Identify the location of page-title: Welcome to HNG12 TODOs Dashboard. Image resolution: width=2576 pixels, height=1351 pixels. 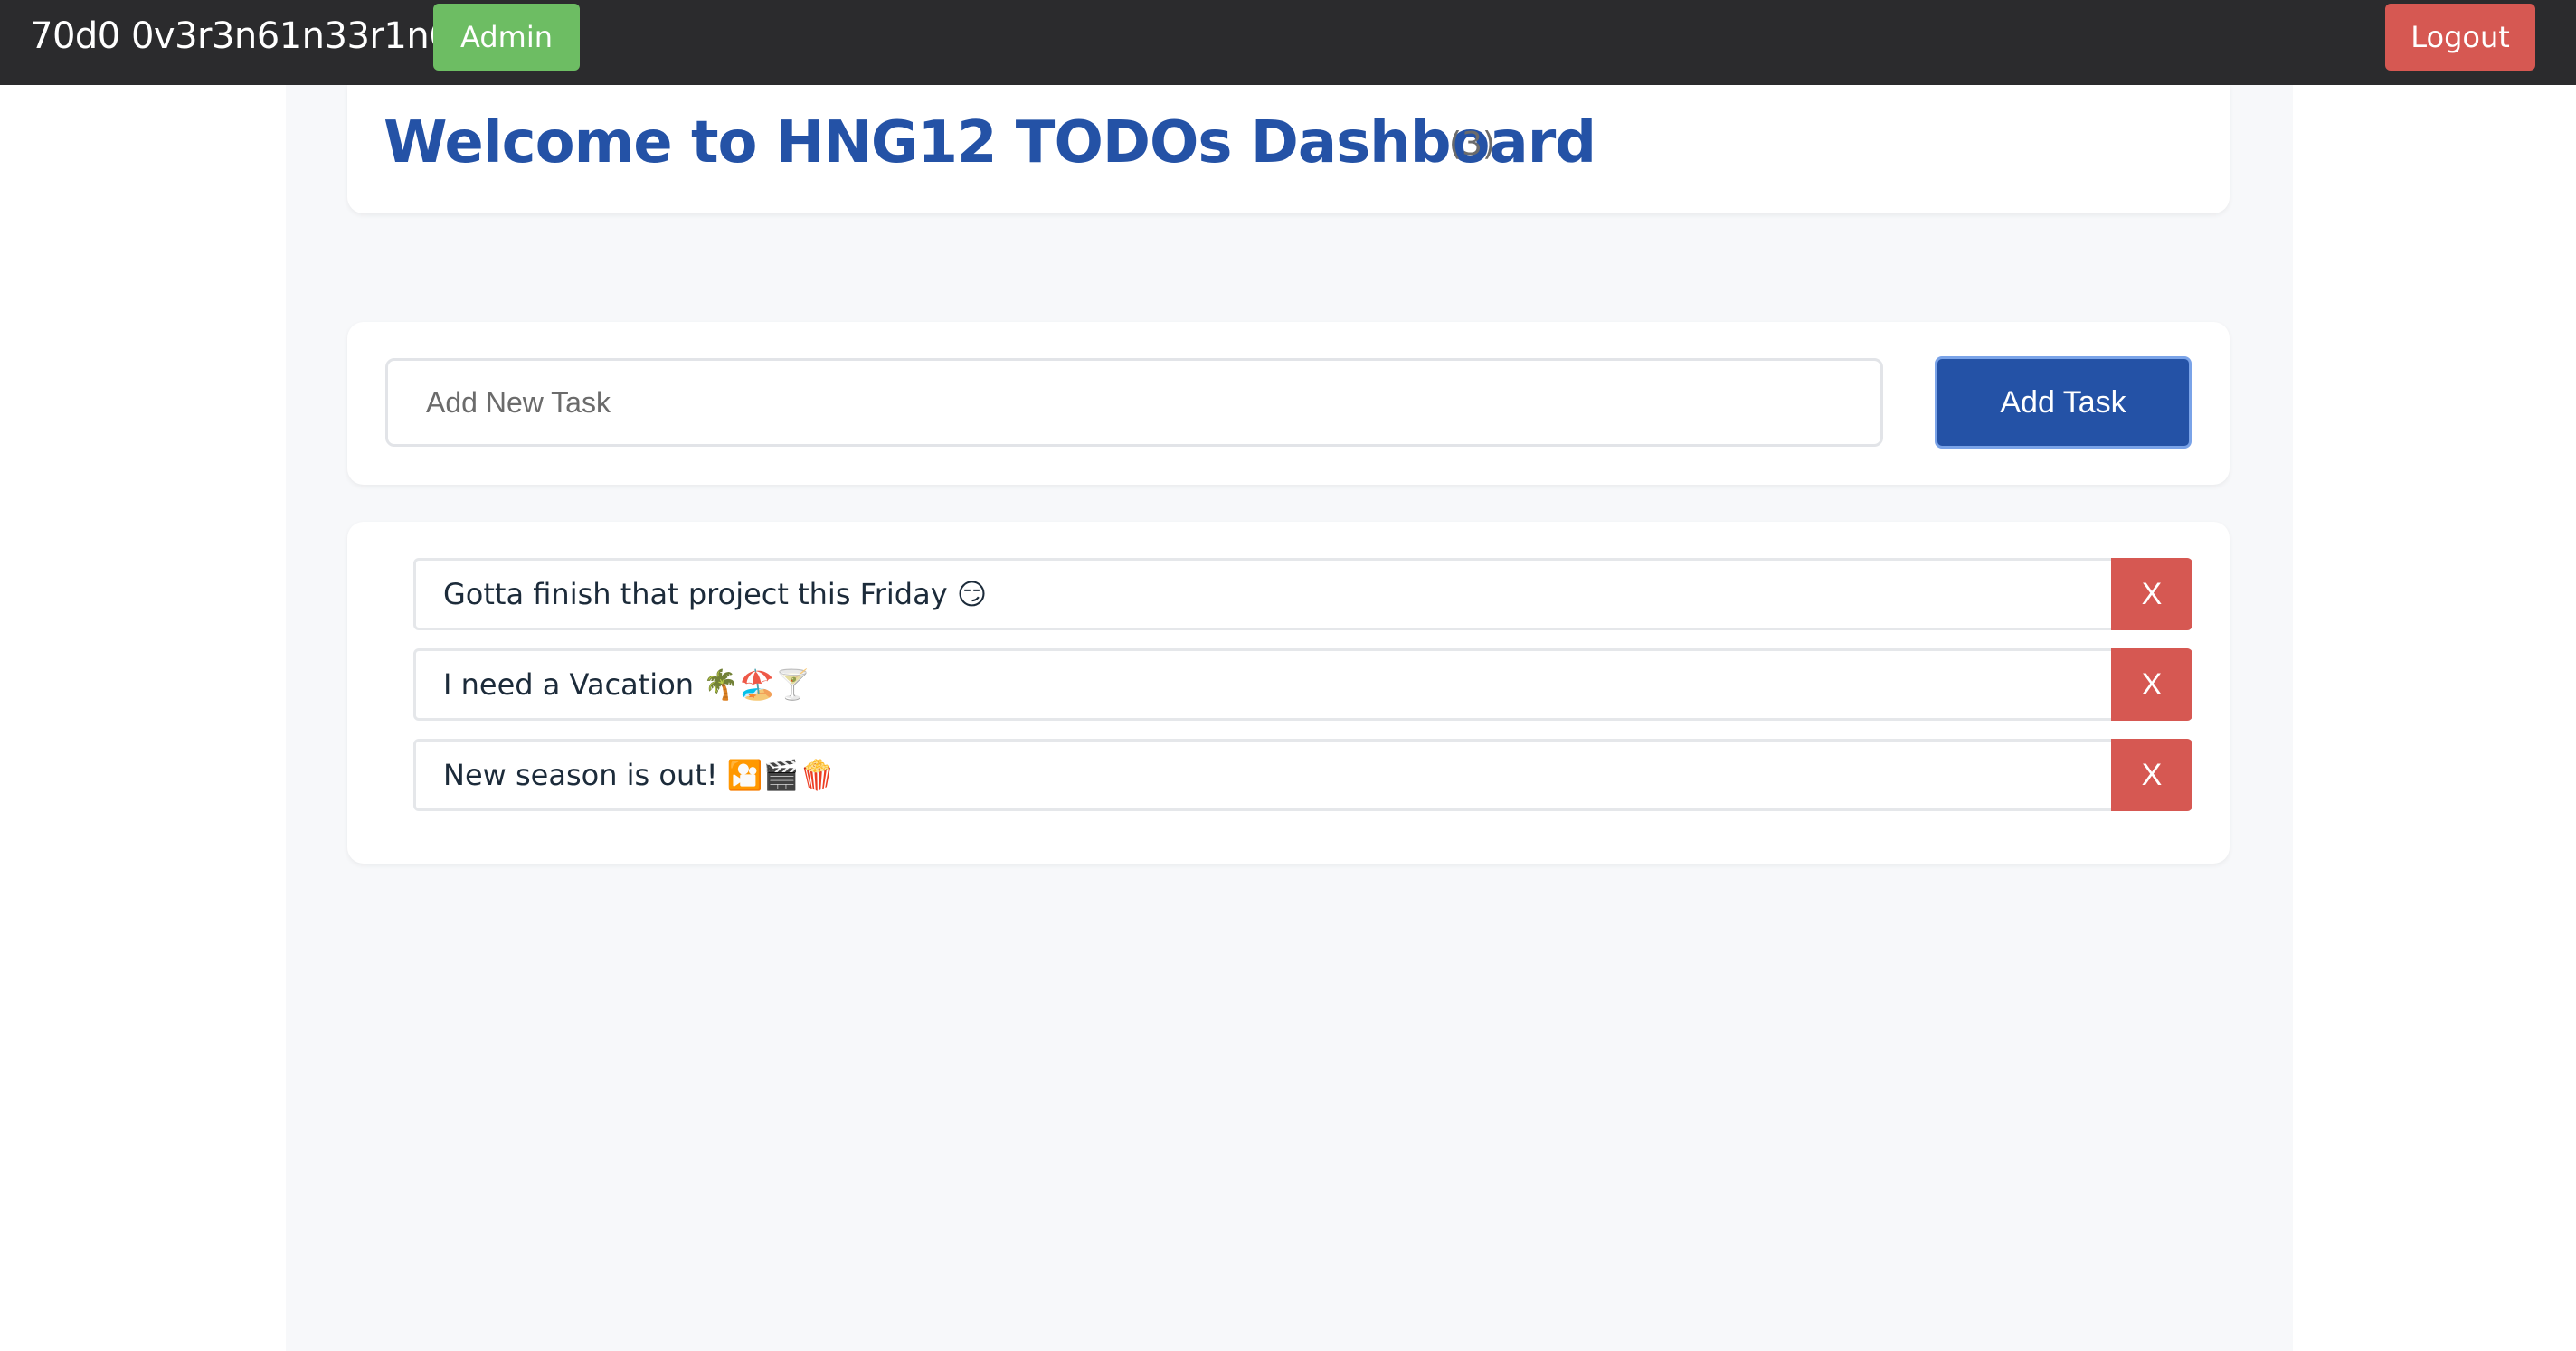
(990, 142).